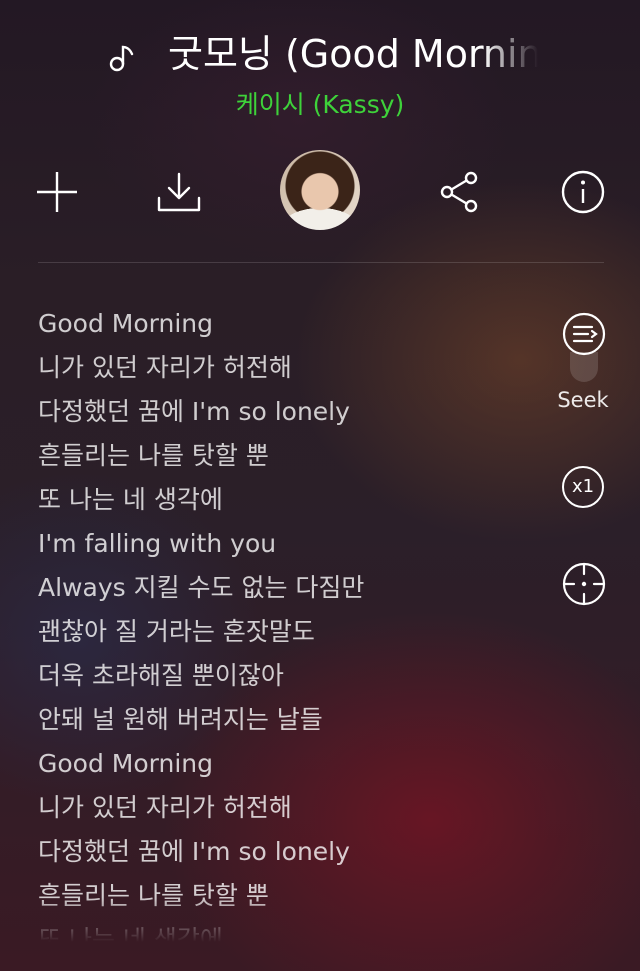 This screenshot has width=640, height=971. I want to click on crosshair-icon, so click(584, 584).